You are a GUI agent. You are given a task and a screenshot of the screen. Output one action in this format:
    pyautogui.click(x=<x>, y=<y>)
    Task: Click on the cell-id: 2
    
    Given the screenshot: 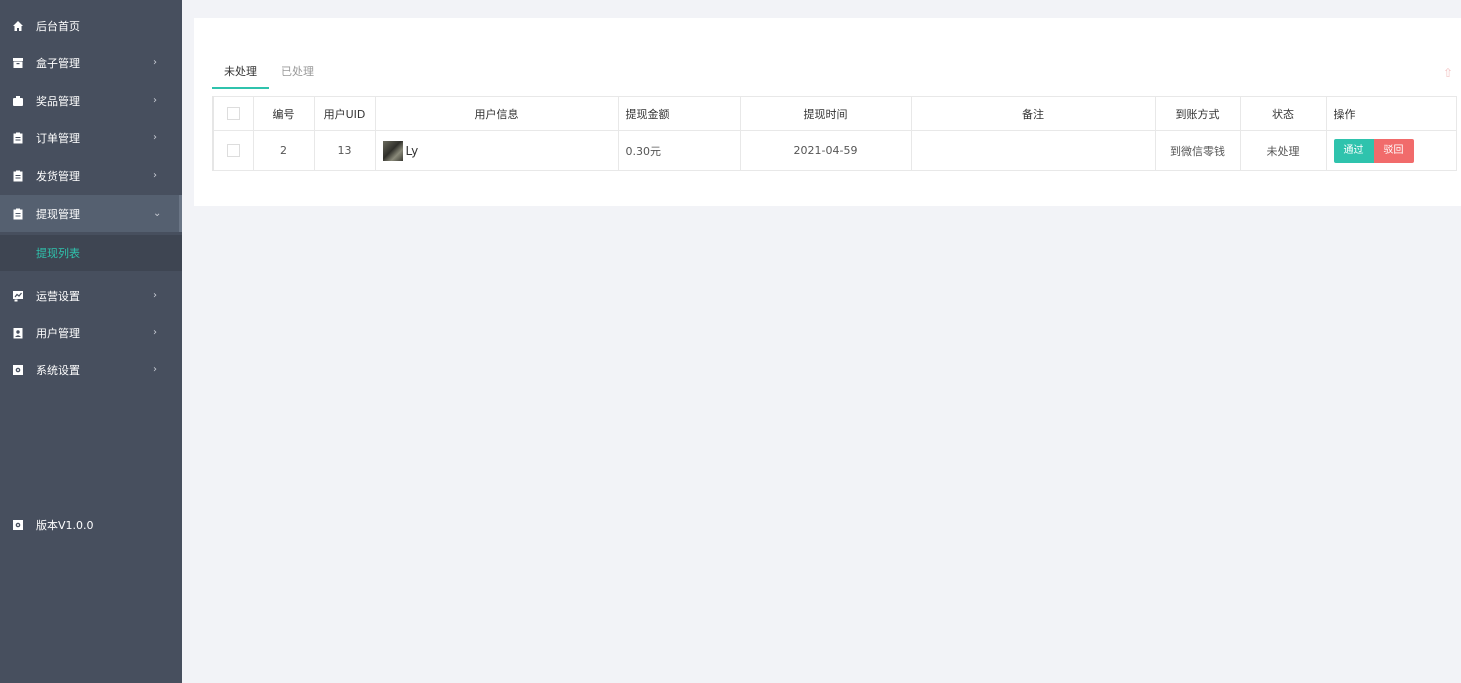 What is the action you would take?
    pyautogui.click(x=284, y=150)
    